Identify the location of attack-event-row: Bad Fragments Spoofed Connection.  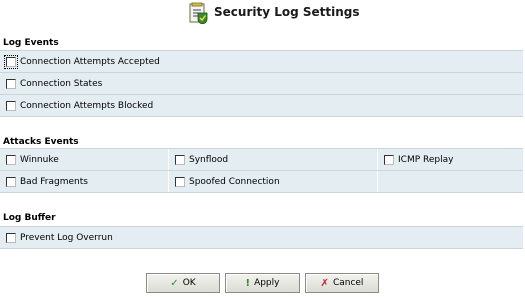
(261, 182).